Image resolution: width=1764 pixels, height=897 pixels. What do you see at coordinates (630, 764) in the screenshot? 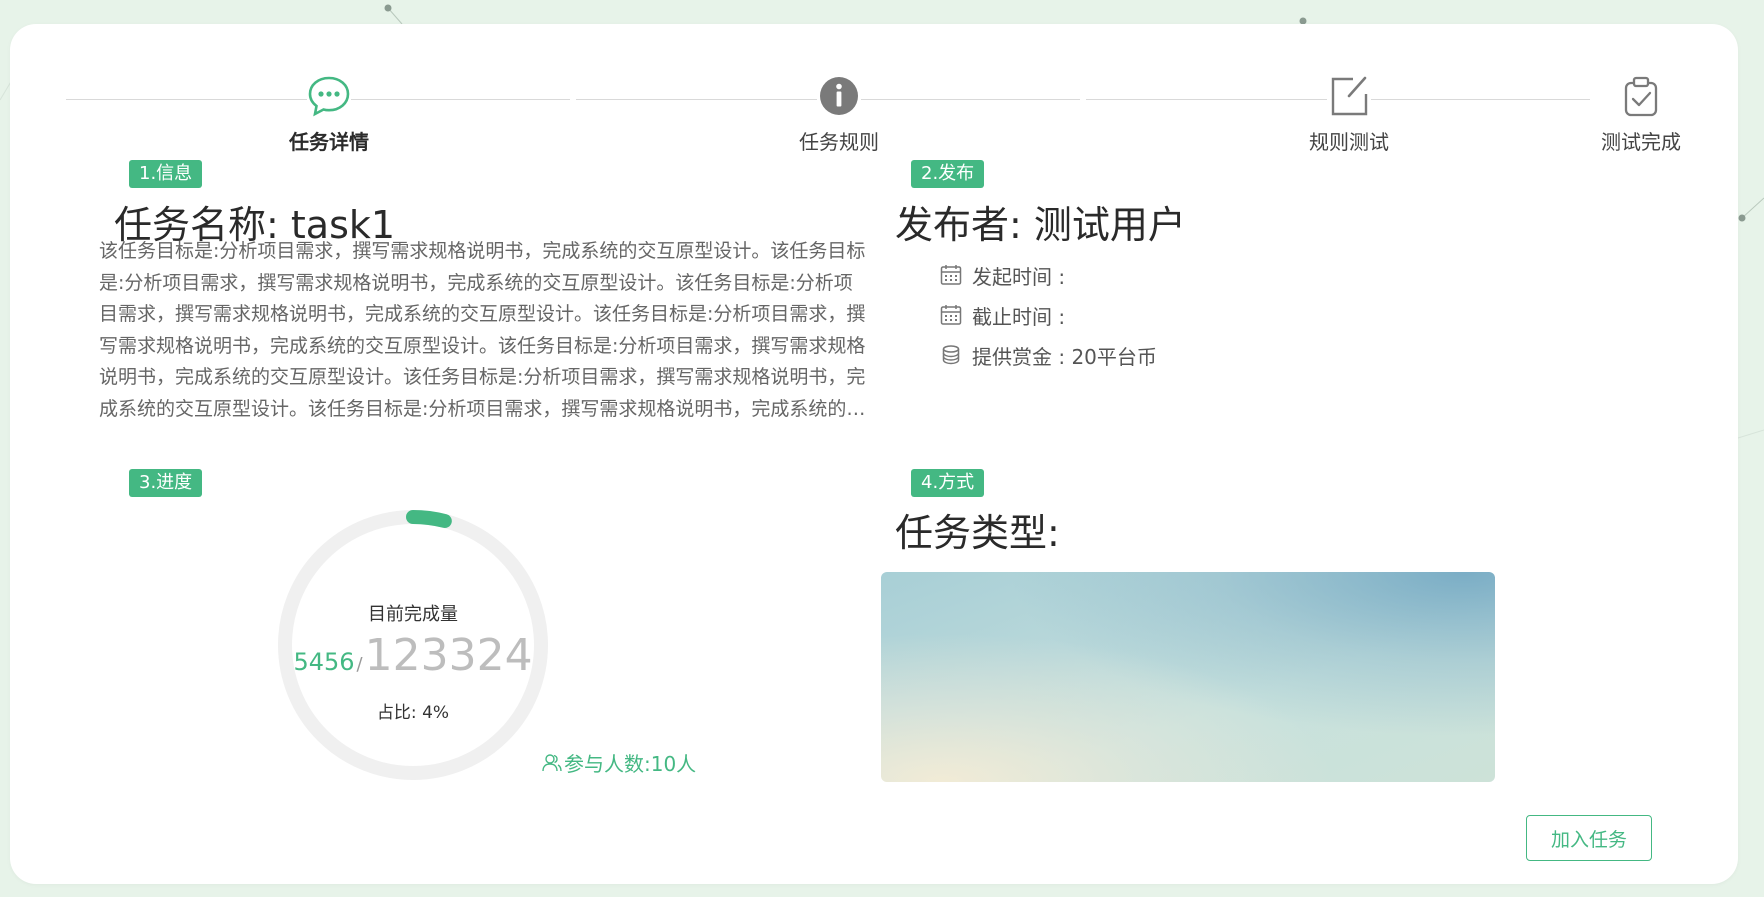
I see `participants-label: 参与人数:10人` at bounding box center [630, 764].